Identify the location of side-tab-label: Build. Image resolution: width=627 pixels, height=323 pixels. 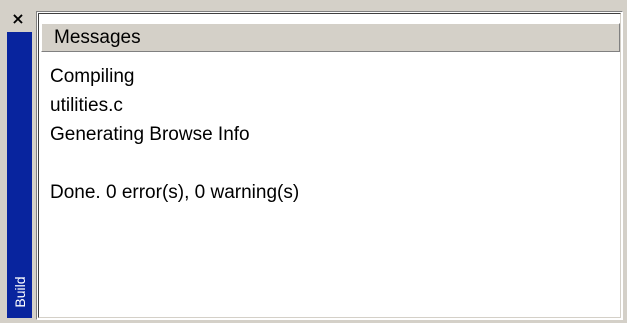
(19, 292).